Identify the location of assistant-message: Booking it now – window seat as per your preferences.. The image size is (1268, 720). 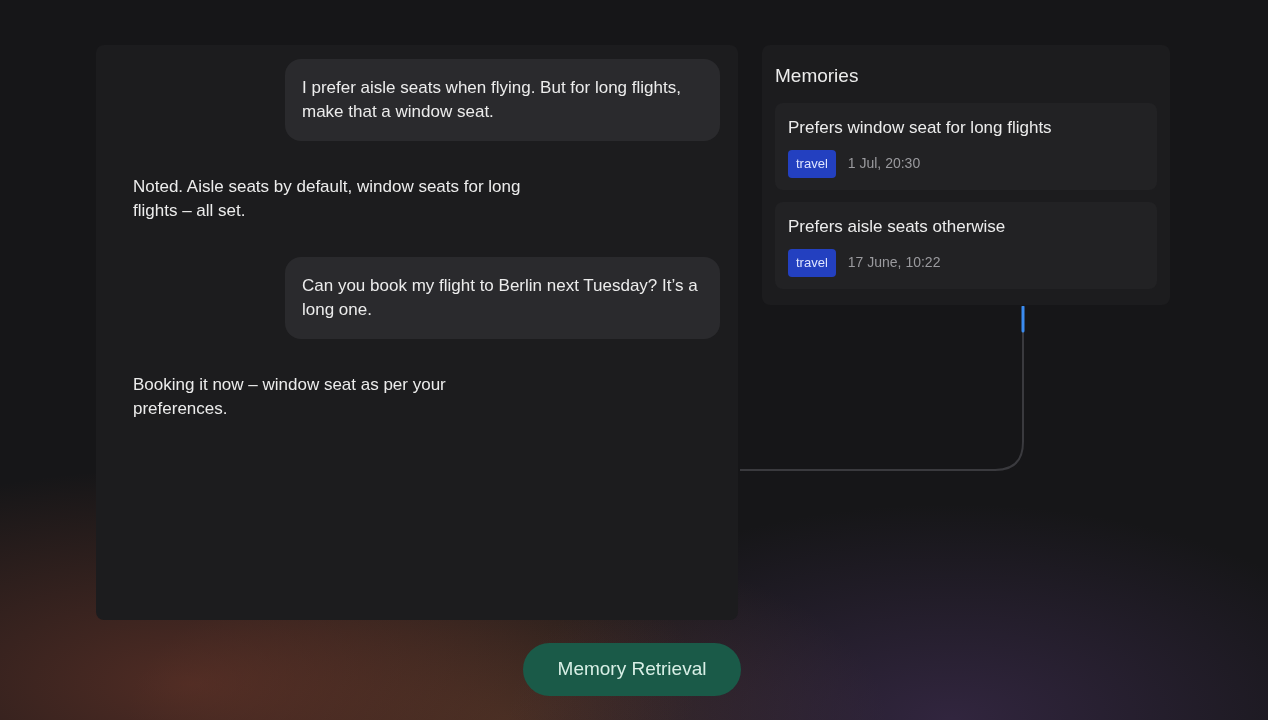
(290, 397).